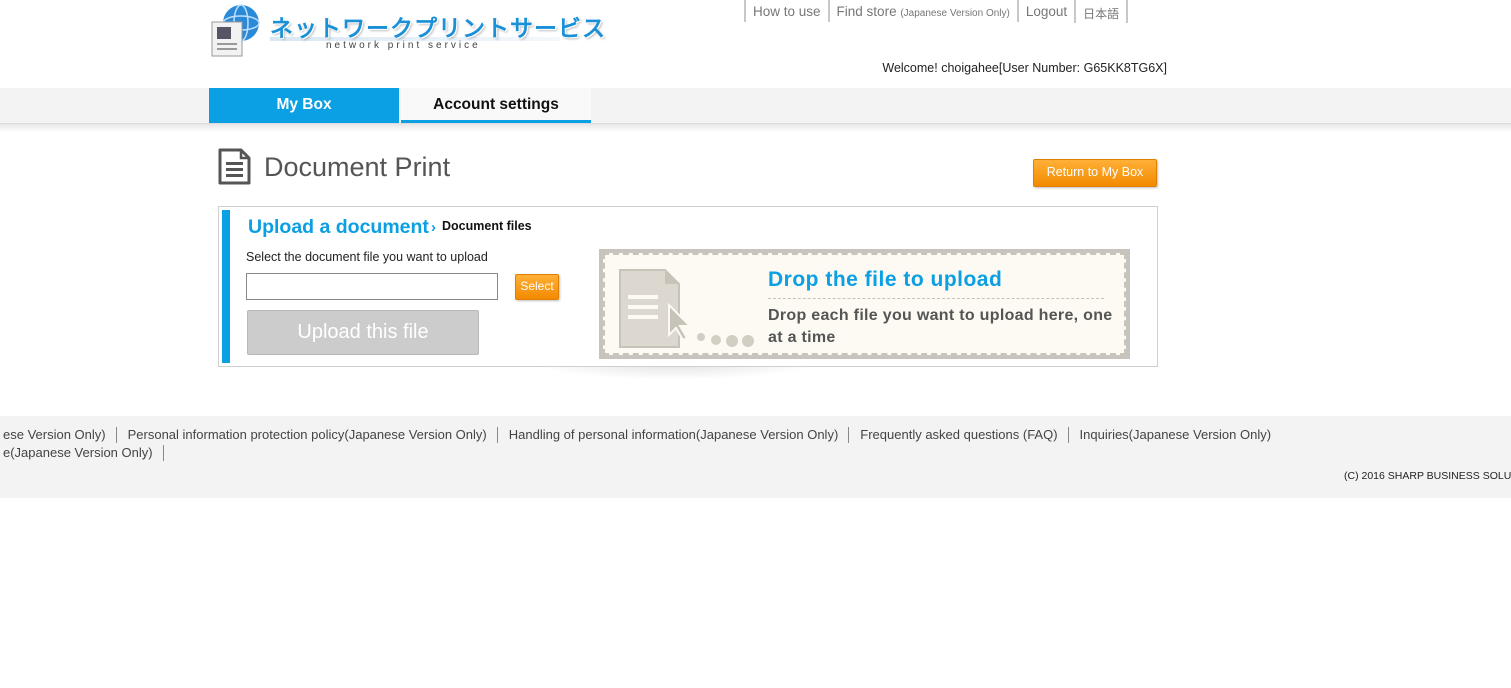  Describe the element at coordinates (537, 287) in the screenshot. I see `select-file-button: Select` at that location.